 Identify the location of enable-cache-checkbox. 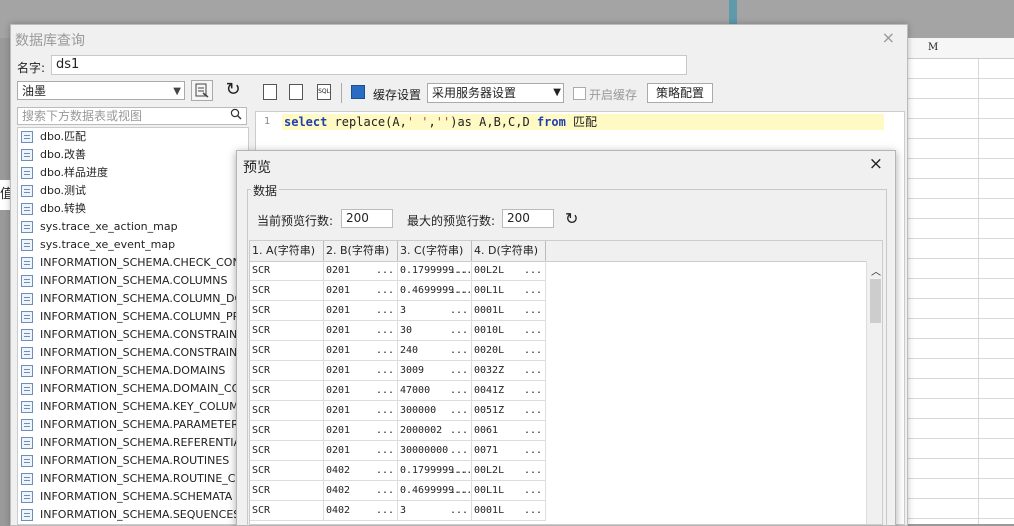
(579, 93).